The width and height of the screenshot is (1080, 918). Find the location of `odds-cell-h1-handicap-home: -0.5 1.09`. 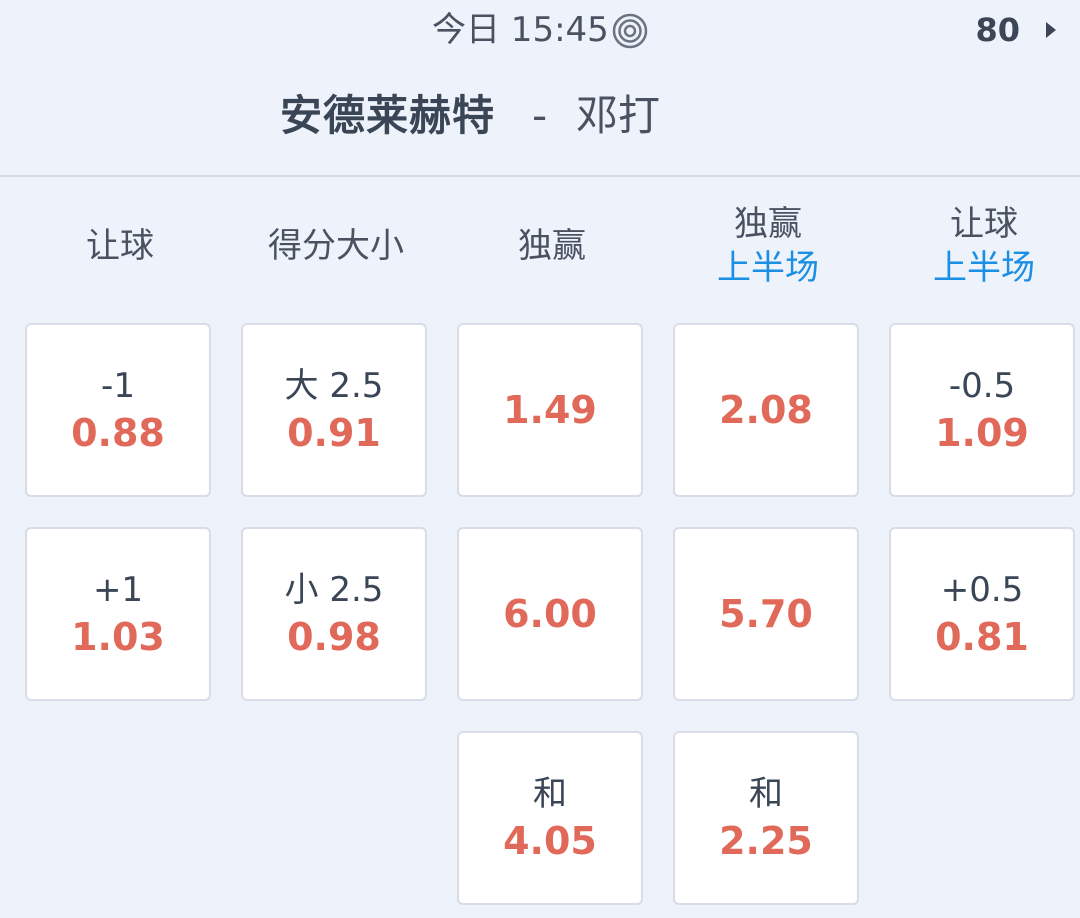

odds-cell-h1-handicap-home: -0.5 1.09 is located at coordinates (982, 410).